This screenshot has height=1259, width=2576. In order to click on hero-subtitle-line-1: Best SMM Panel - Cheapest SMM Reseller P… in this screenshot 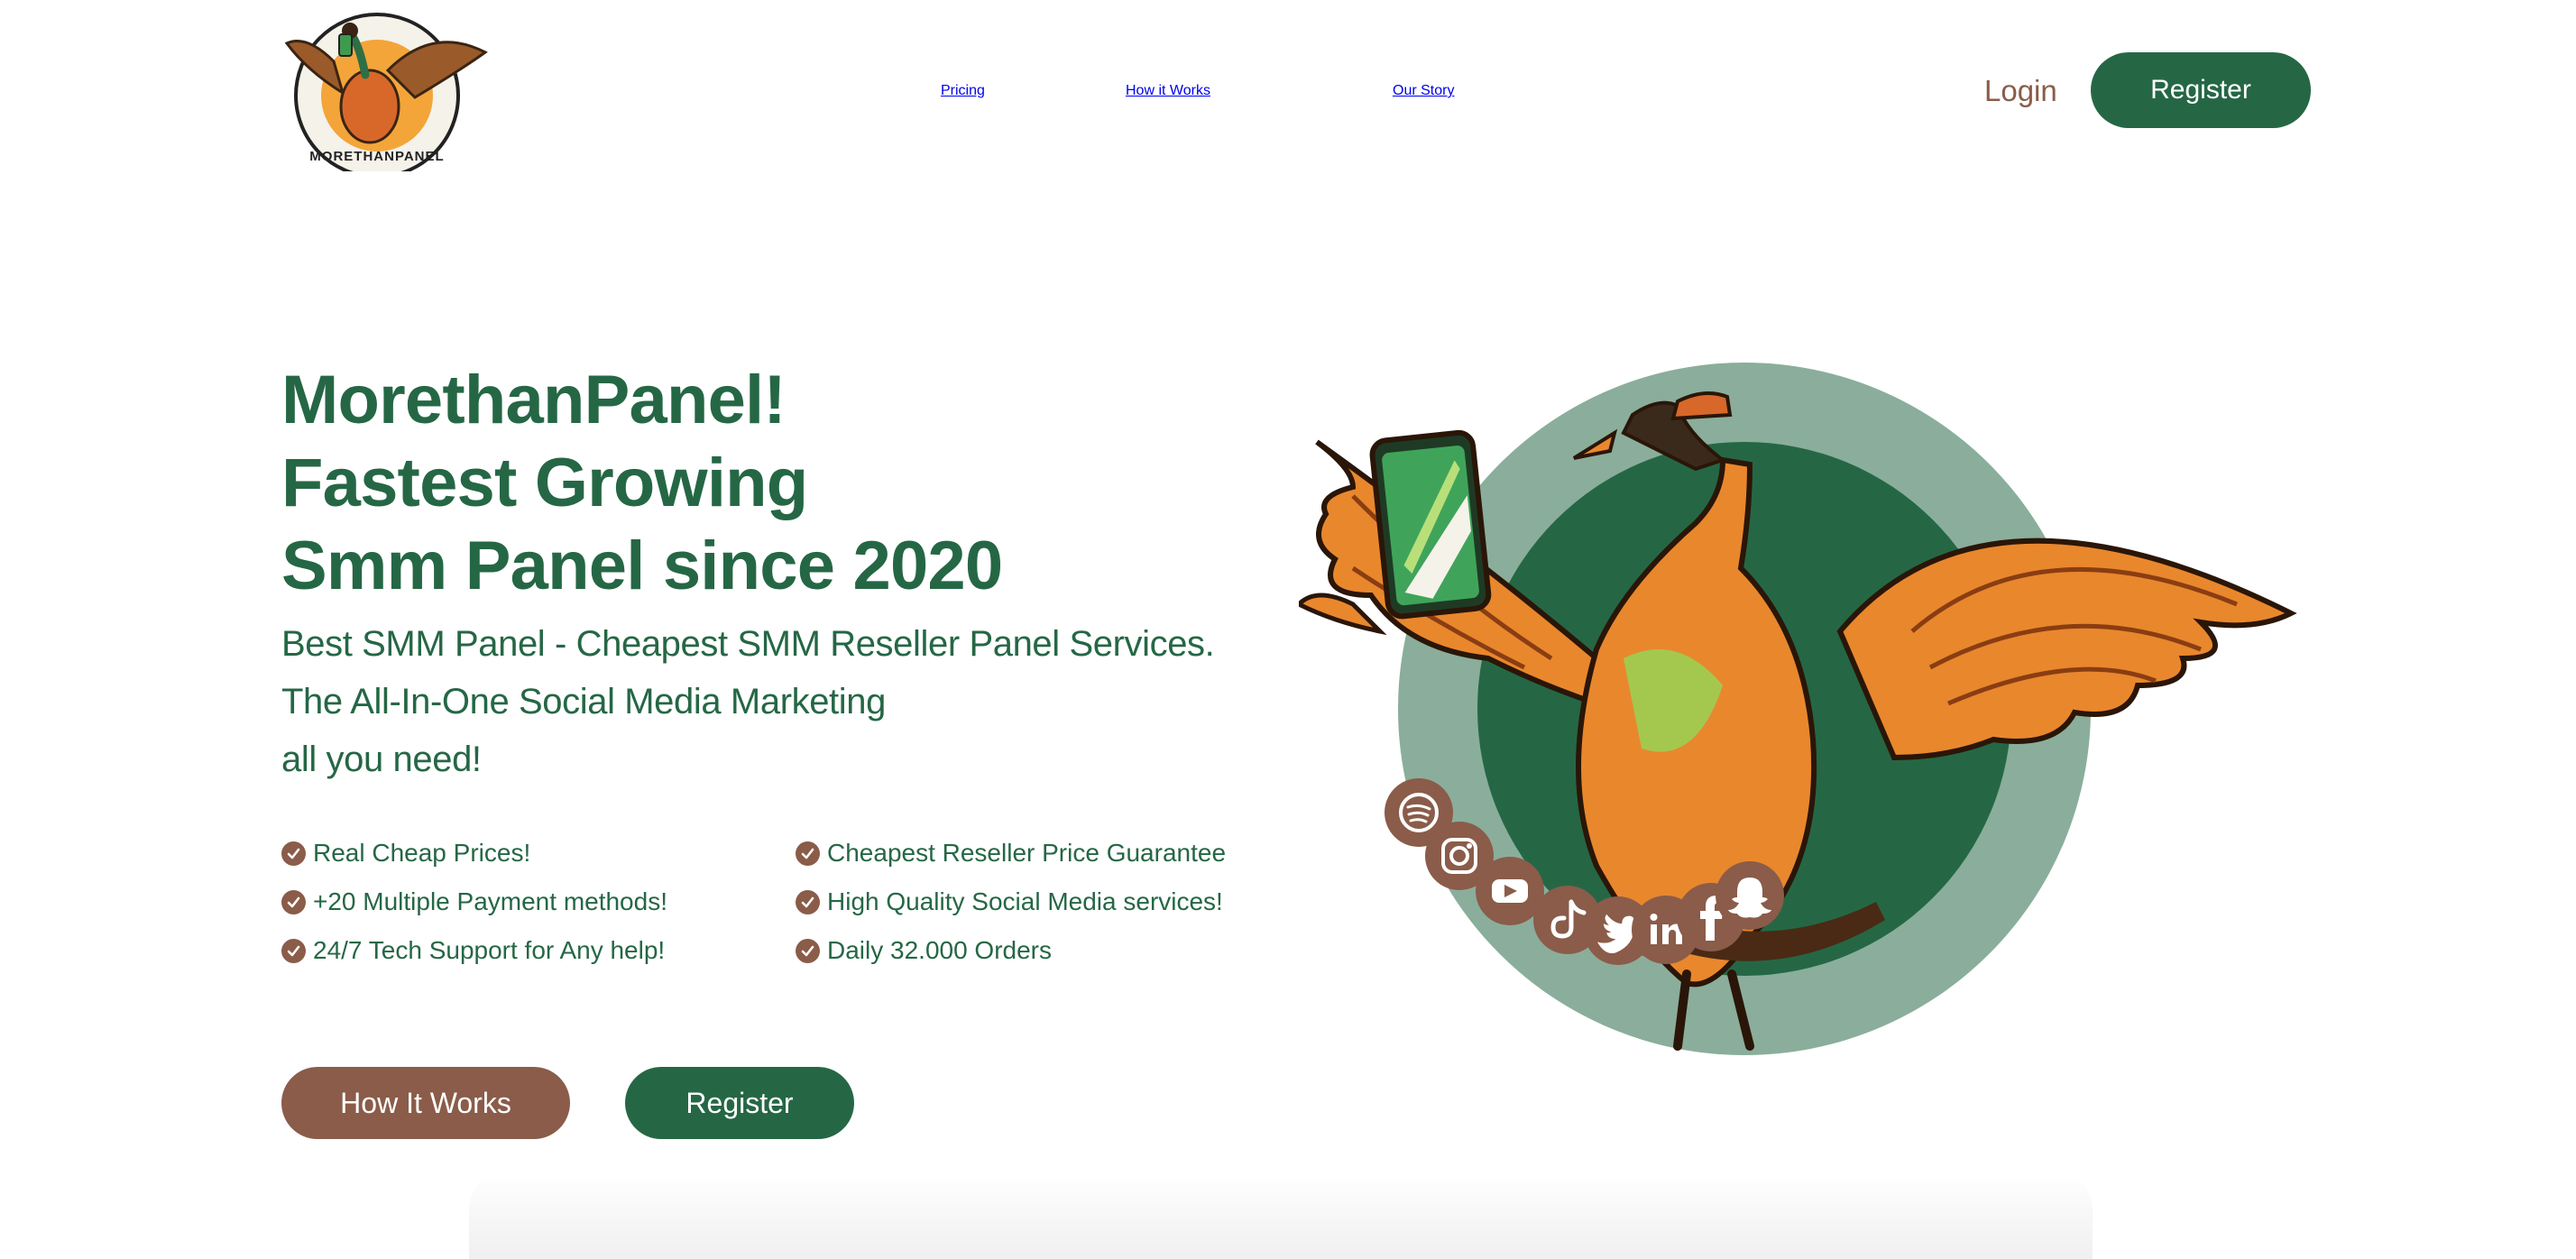, I will do `click(748, 644)`.